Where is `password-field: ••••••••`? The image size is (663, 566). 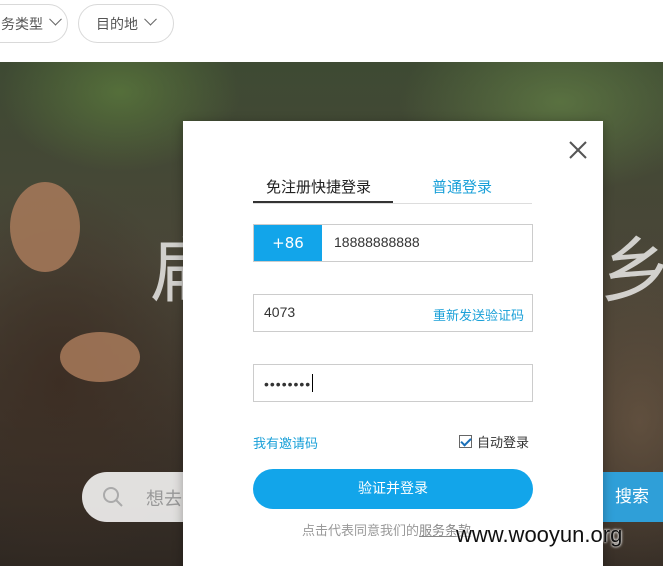
password-field: •••••••• is located at coordinates (393, 383).